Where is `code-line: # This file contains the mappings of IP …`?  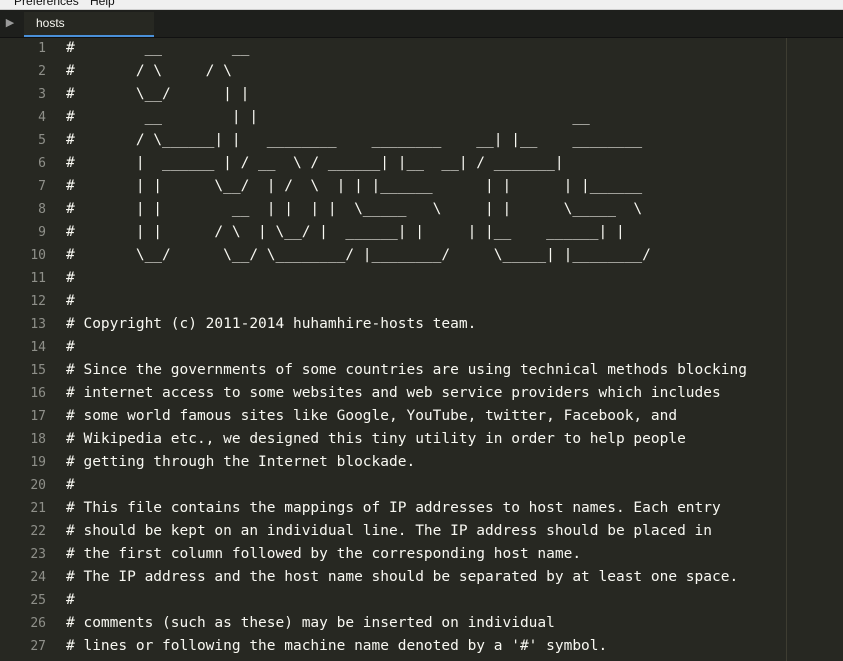
code-line: # This file contains the mappings of IP … is located at coordinates (393, 508).